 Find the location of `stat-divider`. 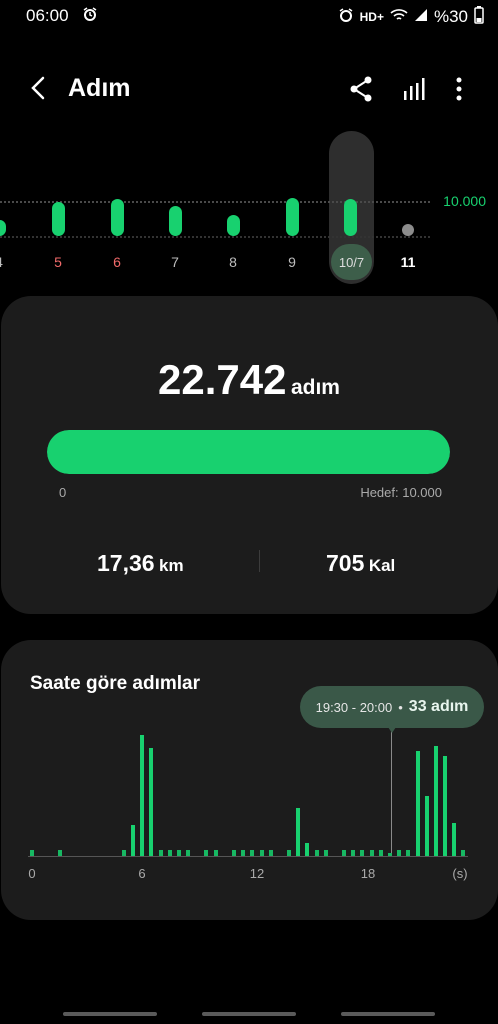

stat-divider is located at coordinates (259, 561).